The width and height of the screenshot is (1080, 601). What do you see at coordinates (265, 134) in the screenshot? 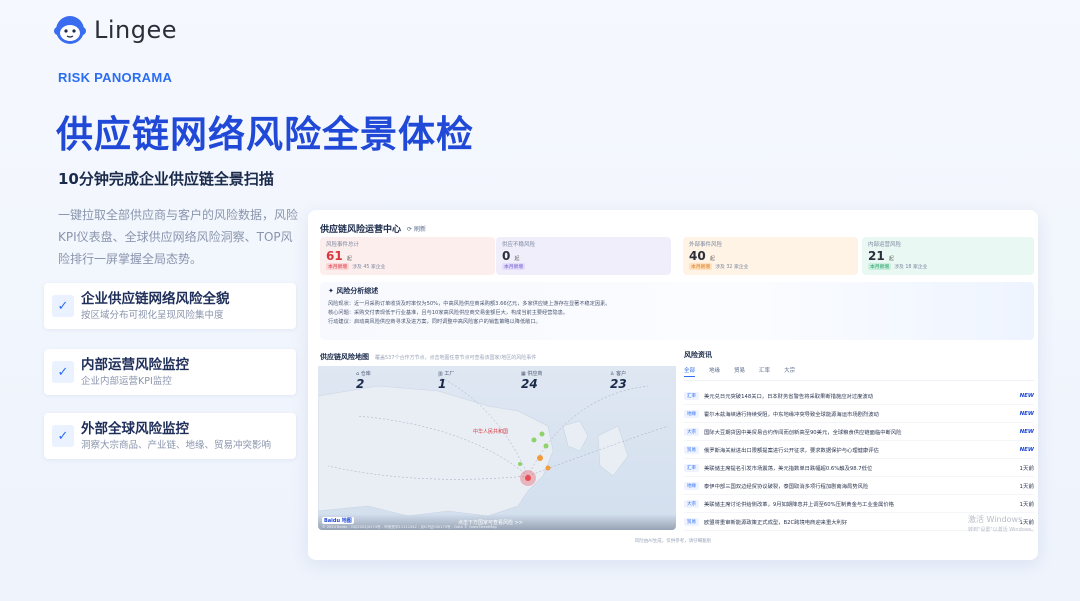
I see `page-title: 供应链网络风险全景体检` at bounding box center [265, 134].